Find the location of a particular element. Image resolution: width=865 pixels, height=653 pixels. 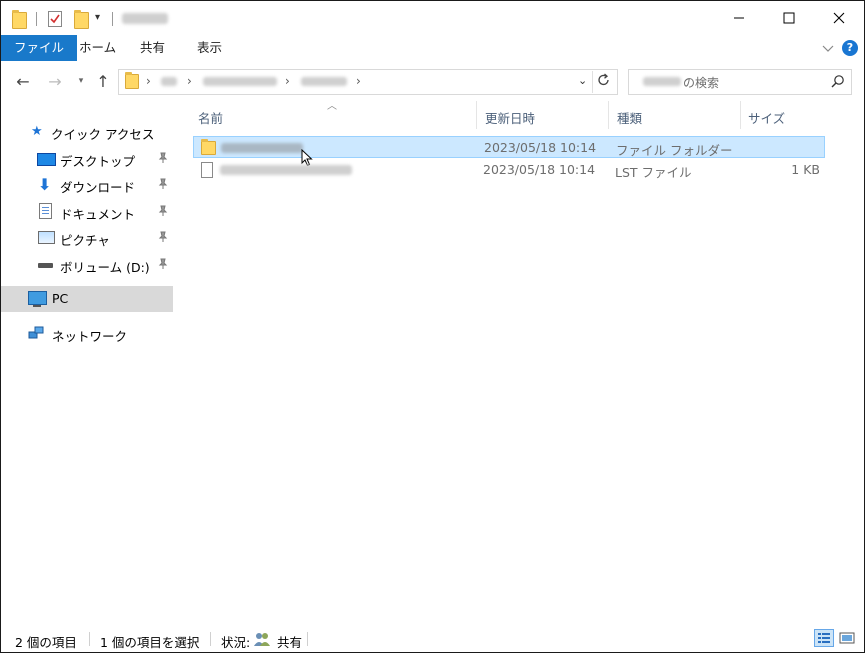

table-row: 2023/05/18 10:14 ファイル フォルダー is located at coordinates (509, 151).